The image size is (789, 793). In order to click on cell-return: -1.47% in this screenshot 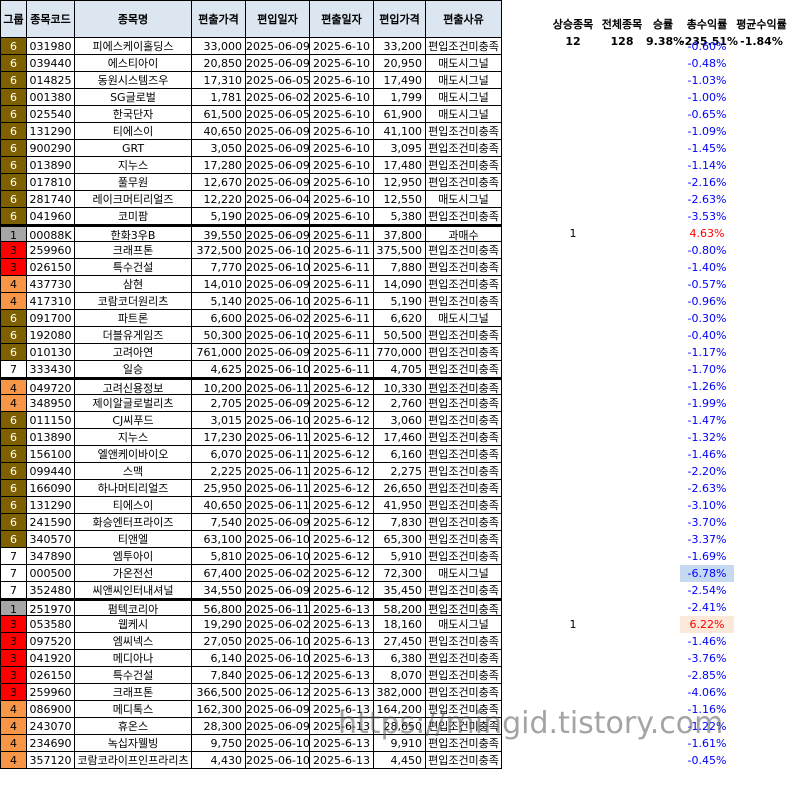, I will do `click(707, 420)`.